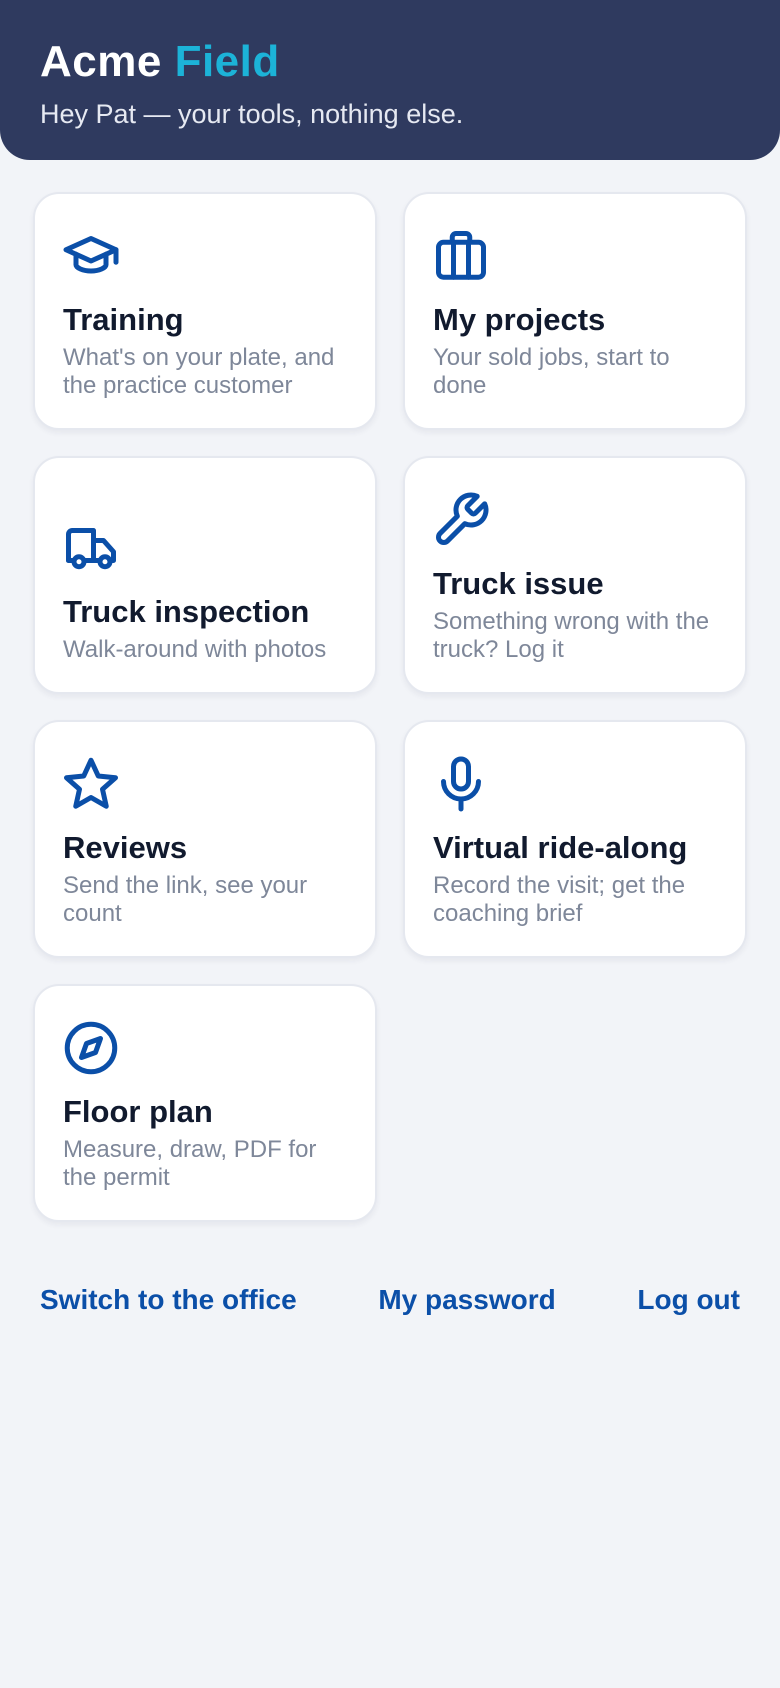  What do you see at coordinates (186, 611) in the screenshot?
I see `tile-title: Truck inspection` at bounding box center [186, 611].